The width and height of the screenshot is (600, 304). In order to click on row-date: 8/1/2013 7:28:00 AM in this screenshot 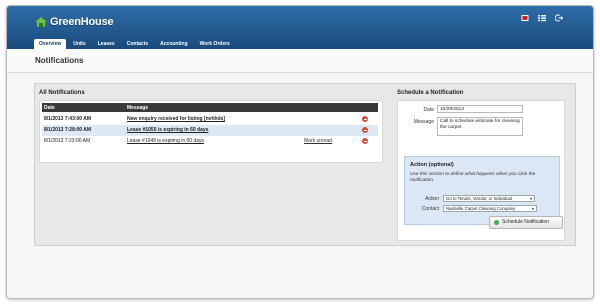, I will do `click(68, 130)`.